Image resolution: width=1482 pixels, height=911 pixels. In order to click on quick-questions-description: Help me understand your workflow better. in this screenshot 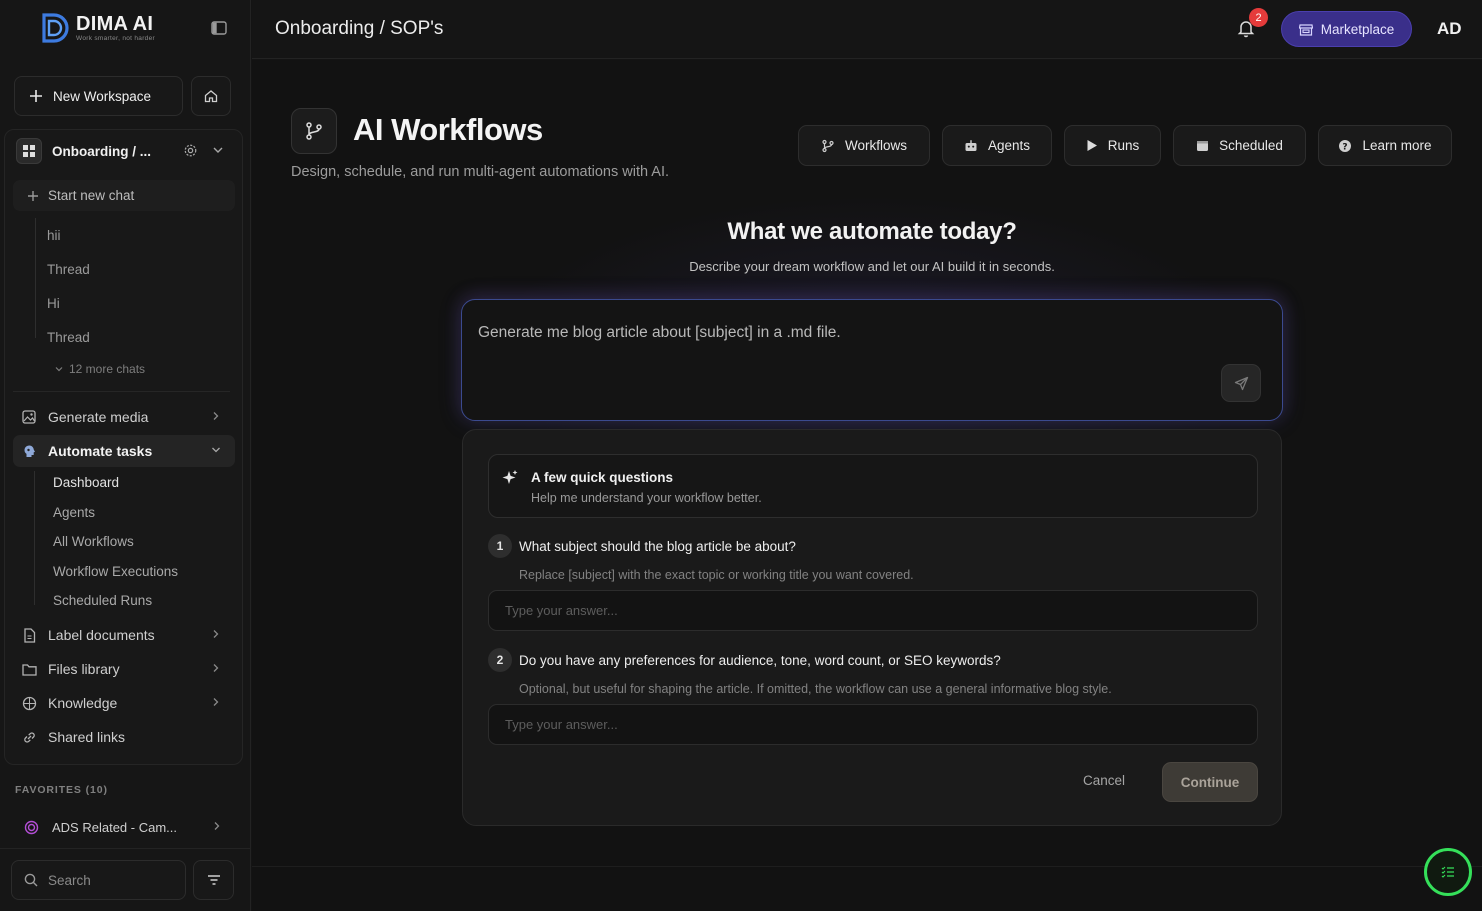, I will do `click(646, 498)`.